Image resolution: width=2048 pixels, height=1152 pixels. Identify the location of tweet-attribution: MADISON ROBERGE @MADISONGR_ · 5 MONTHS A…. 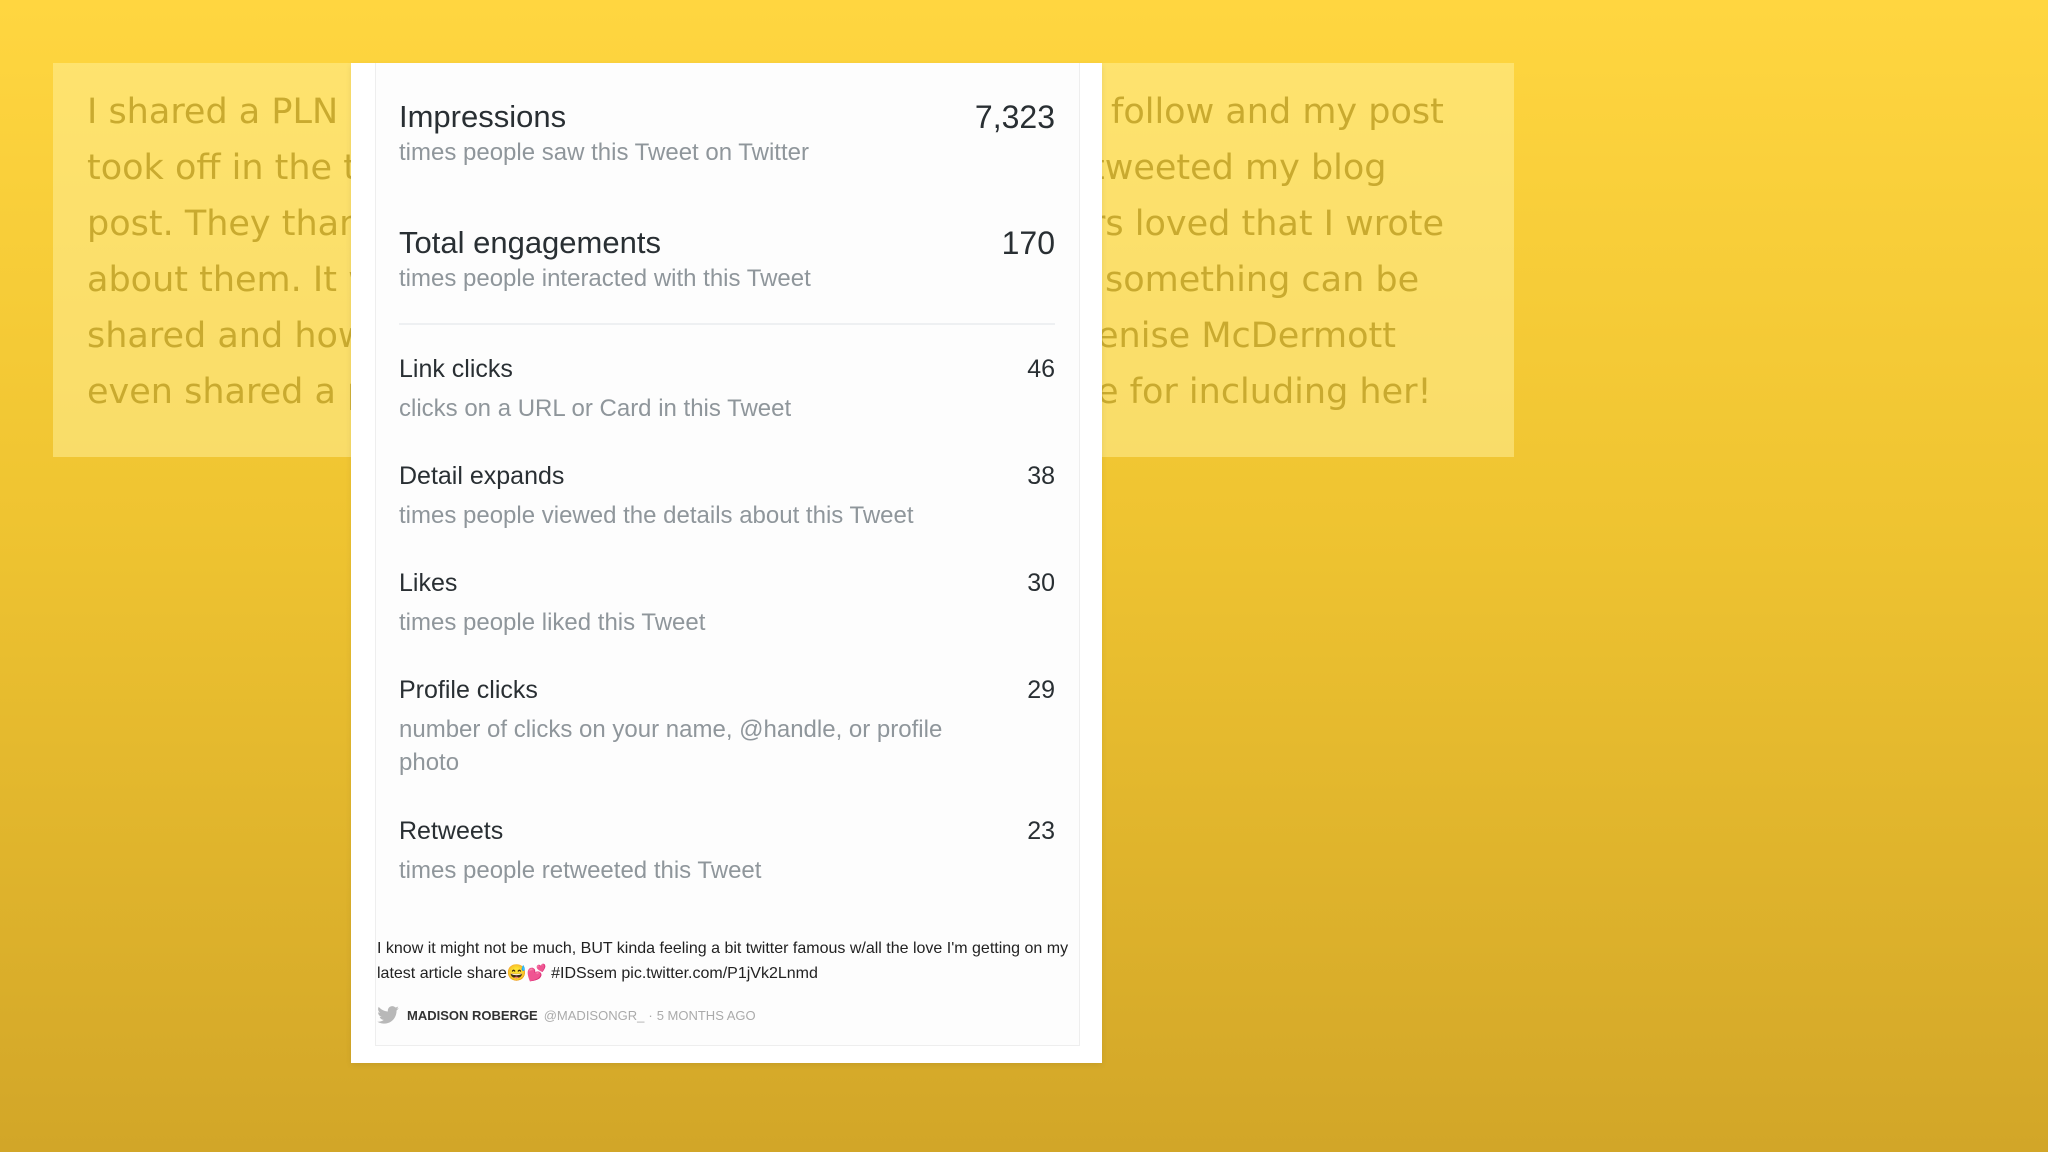
(566, 1015).